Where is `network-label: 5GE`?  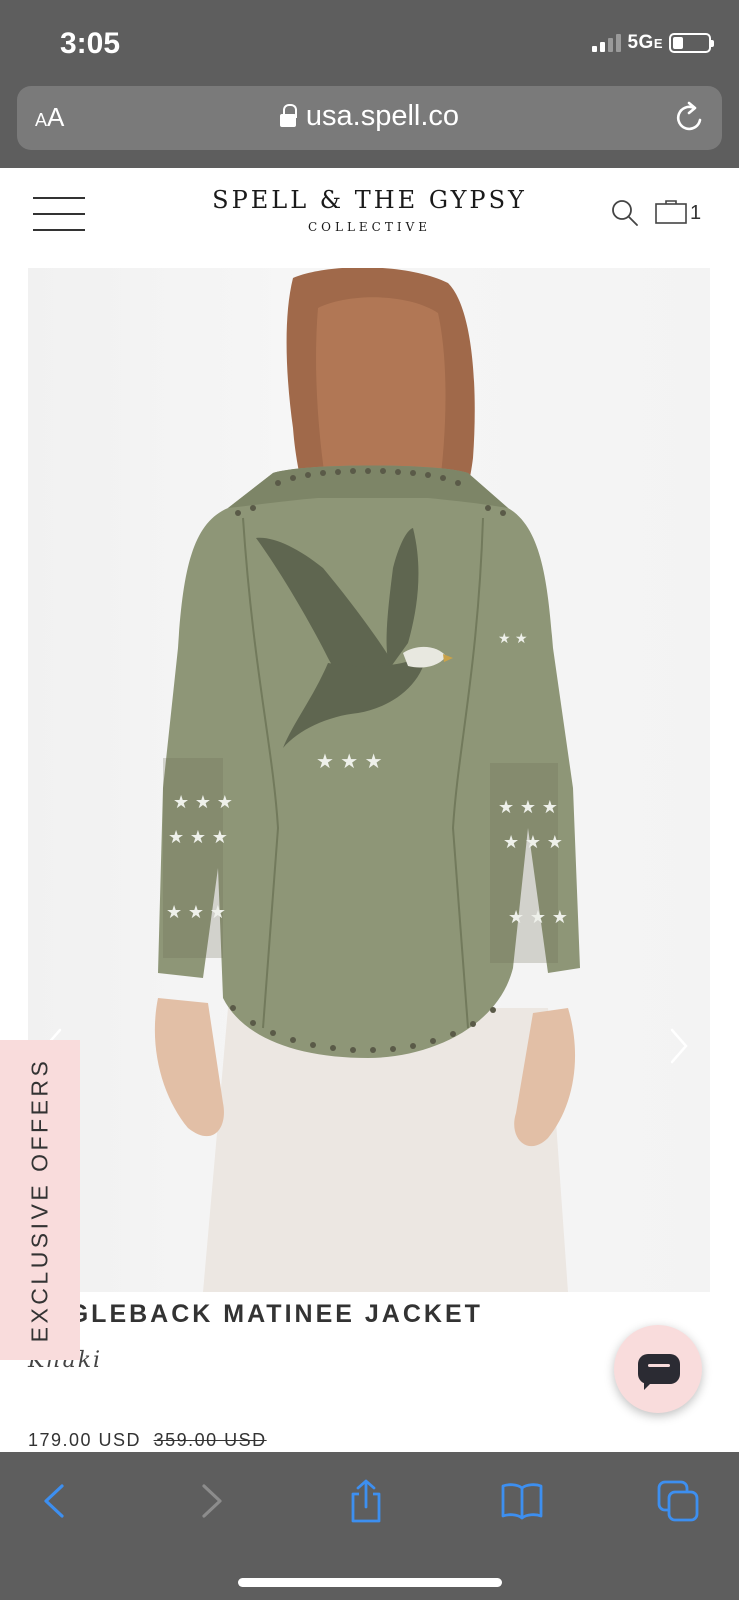 network-label: 5GE is located at coordinates (645, 42).